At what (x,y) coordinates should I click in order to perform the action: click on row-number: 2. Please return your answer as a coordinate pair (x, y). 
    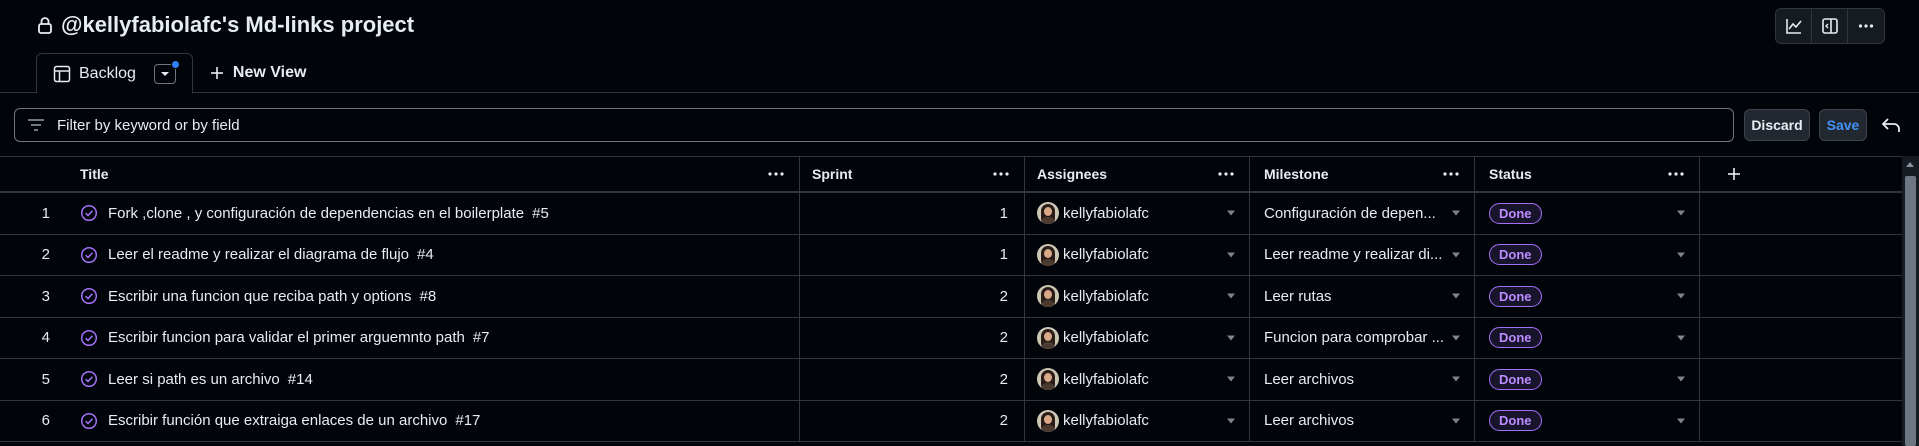
    Looking at the image, I should click on (32, 255).